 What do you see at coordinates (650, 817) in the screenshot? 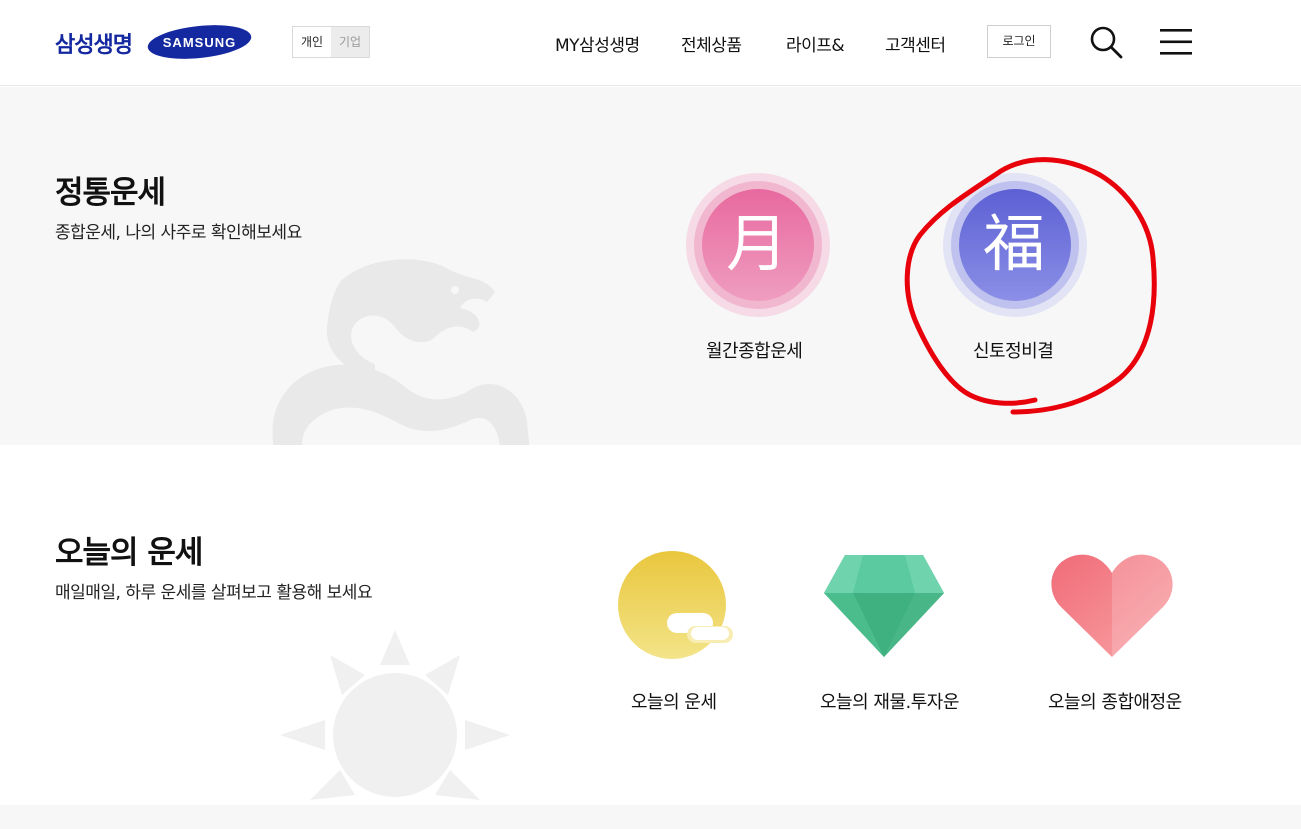
I see `next-section-edge` at bounding box center [650, 817].